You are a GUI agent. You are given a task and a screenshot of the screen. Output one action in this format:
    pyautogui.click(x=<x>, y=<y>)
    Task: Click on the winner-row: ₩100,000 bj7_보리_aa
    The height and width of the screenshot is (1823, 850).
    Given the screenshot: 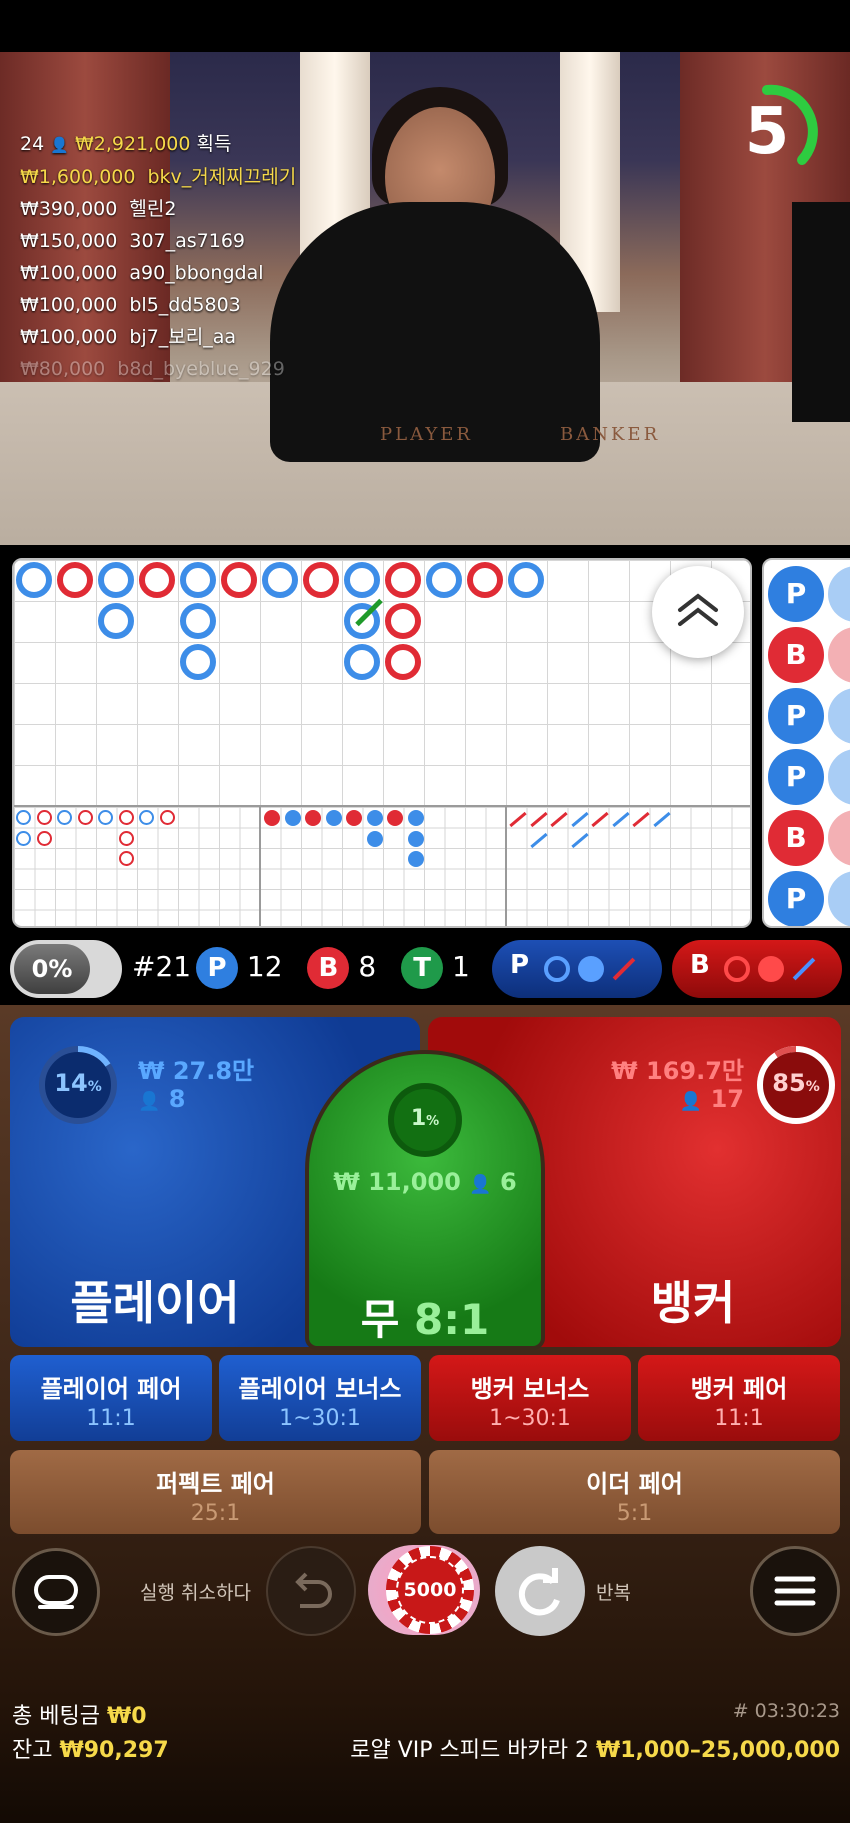 What is the action you would take?
    pyautogui.click(x=158, y=337)
    